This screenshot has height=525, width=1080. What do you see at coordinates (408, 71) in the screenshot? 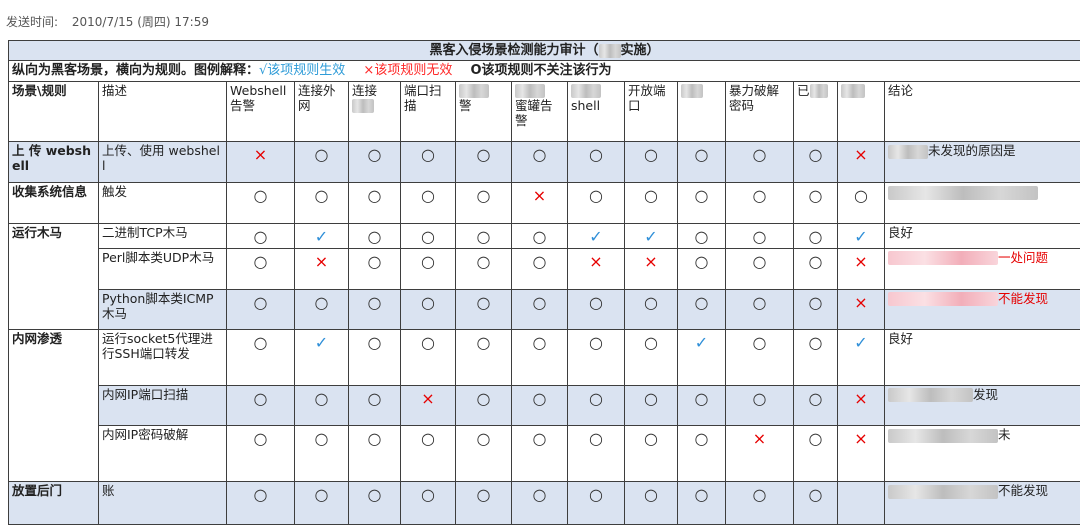
I see `legend-bad: ×该项规则无效` at bounding box center [408, 71].